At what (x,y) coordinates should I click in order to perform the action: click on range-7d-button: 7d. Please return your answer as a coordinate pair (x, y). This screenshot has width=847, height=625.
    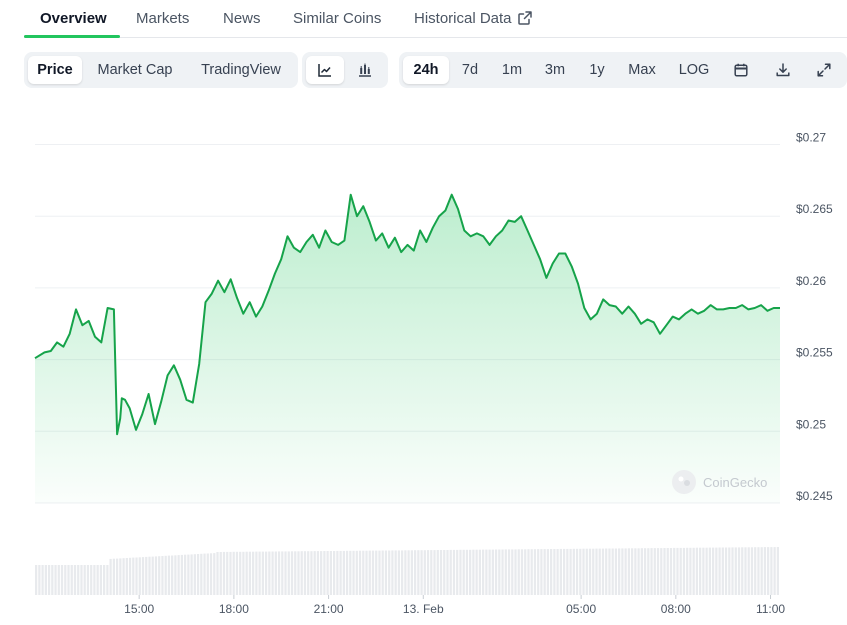
    Looking at the image, I should click on (470, 70).